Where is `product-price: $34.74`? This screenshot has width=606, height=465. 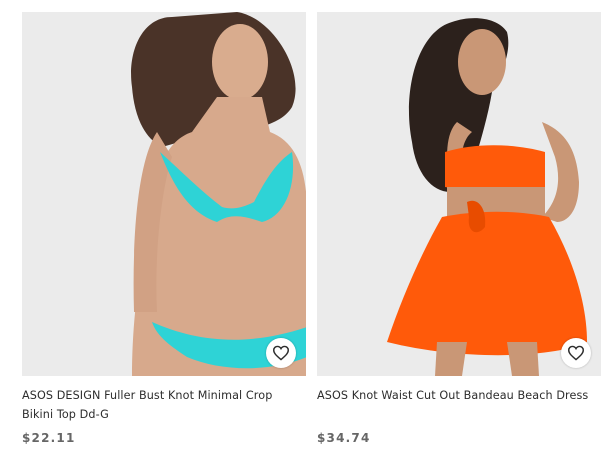 product-price: $34.74 is located at coordinates (344, 438).